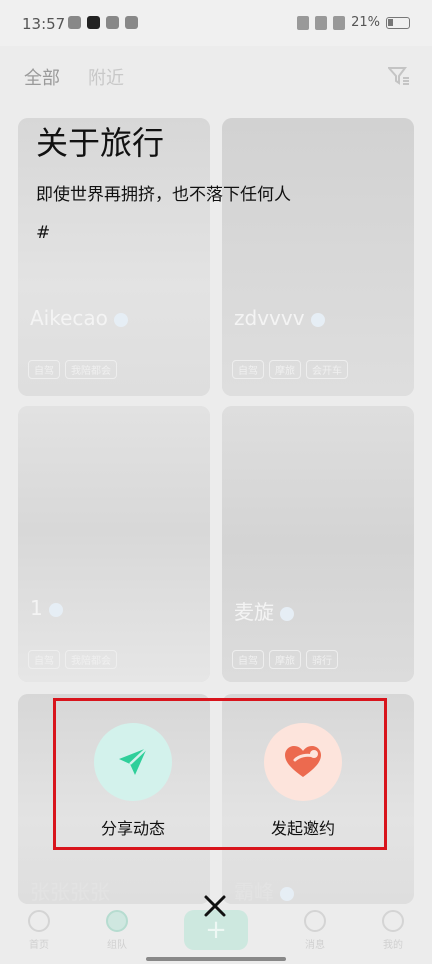 Image resolution: width=432 pixels, height=964 pixels. I want to click on status-bar: 13:57 21%, so click(216, 23).